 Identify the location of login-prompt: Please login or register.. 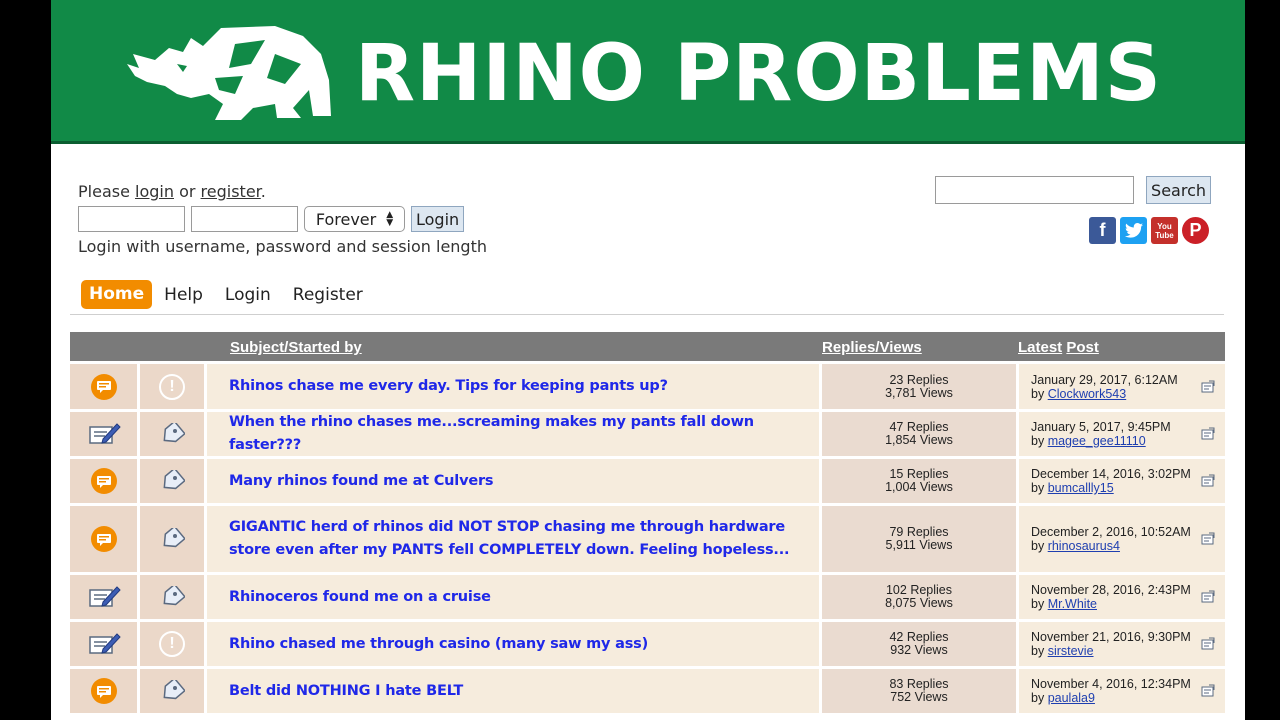
(282, 192).